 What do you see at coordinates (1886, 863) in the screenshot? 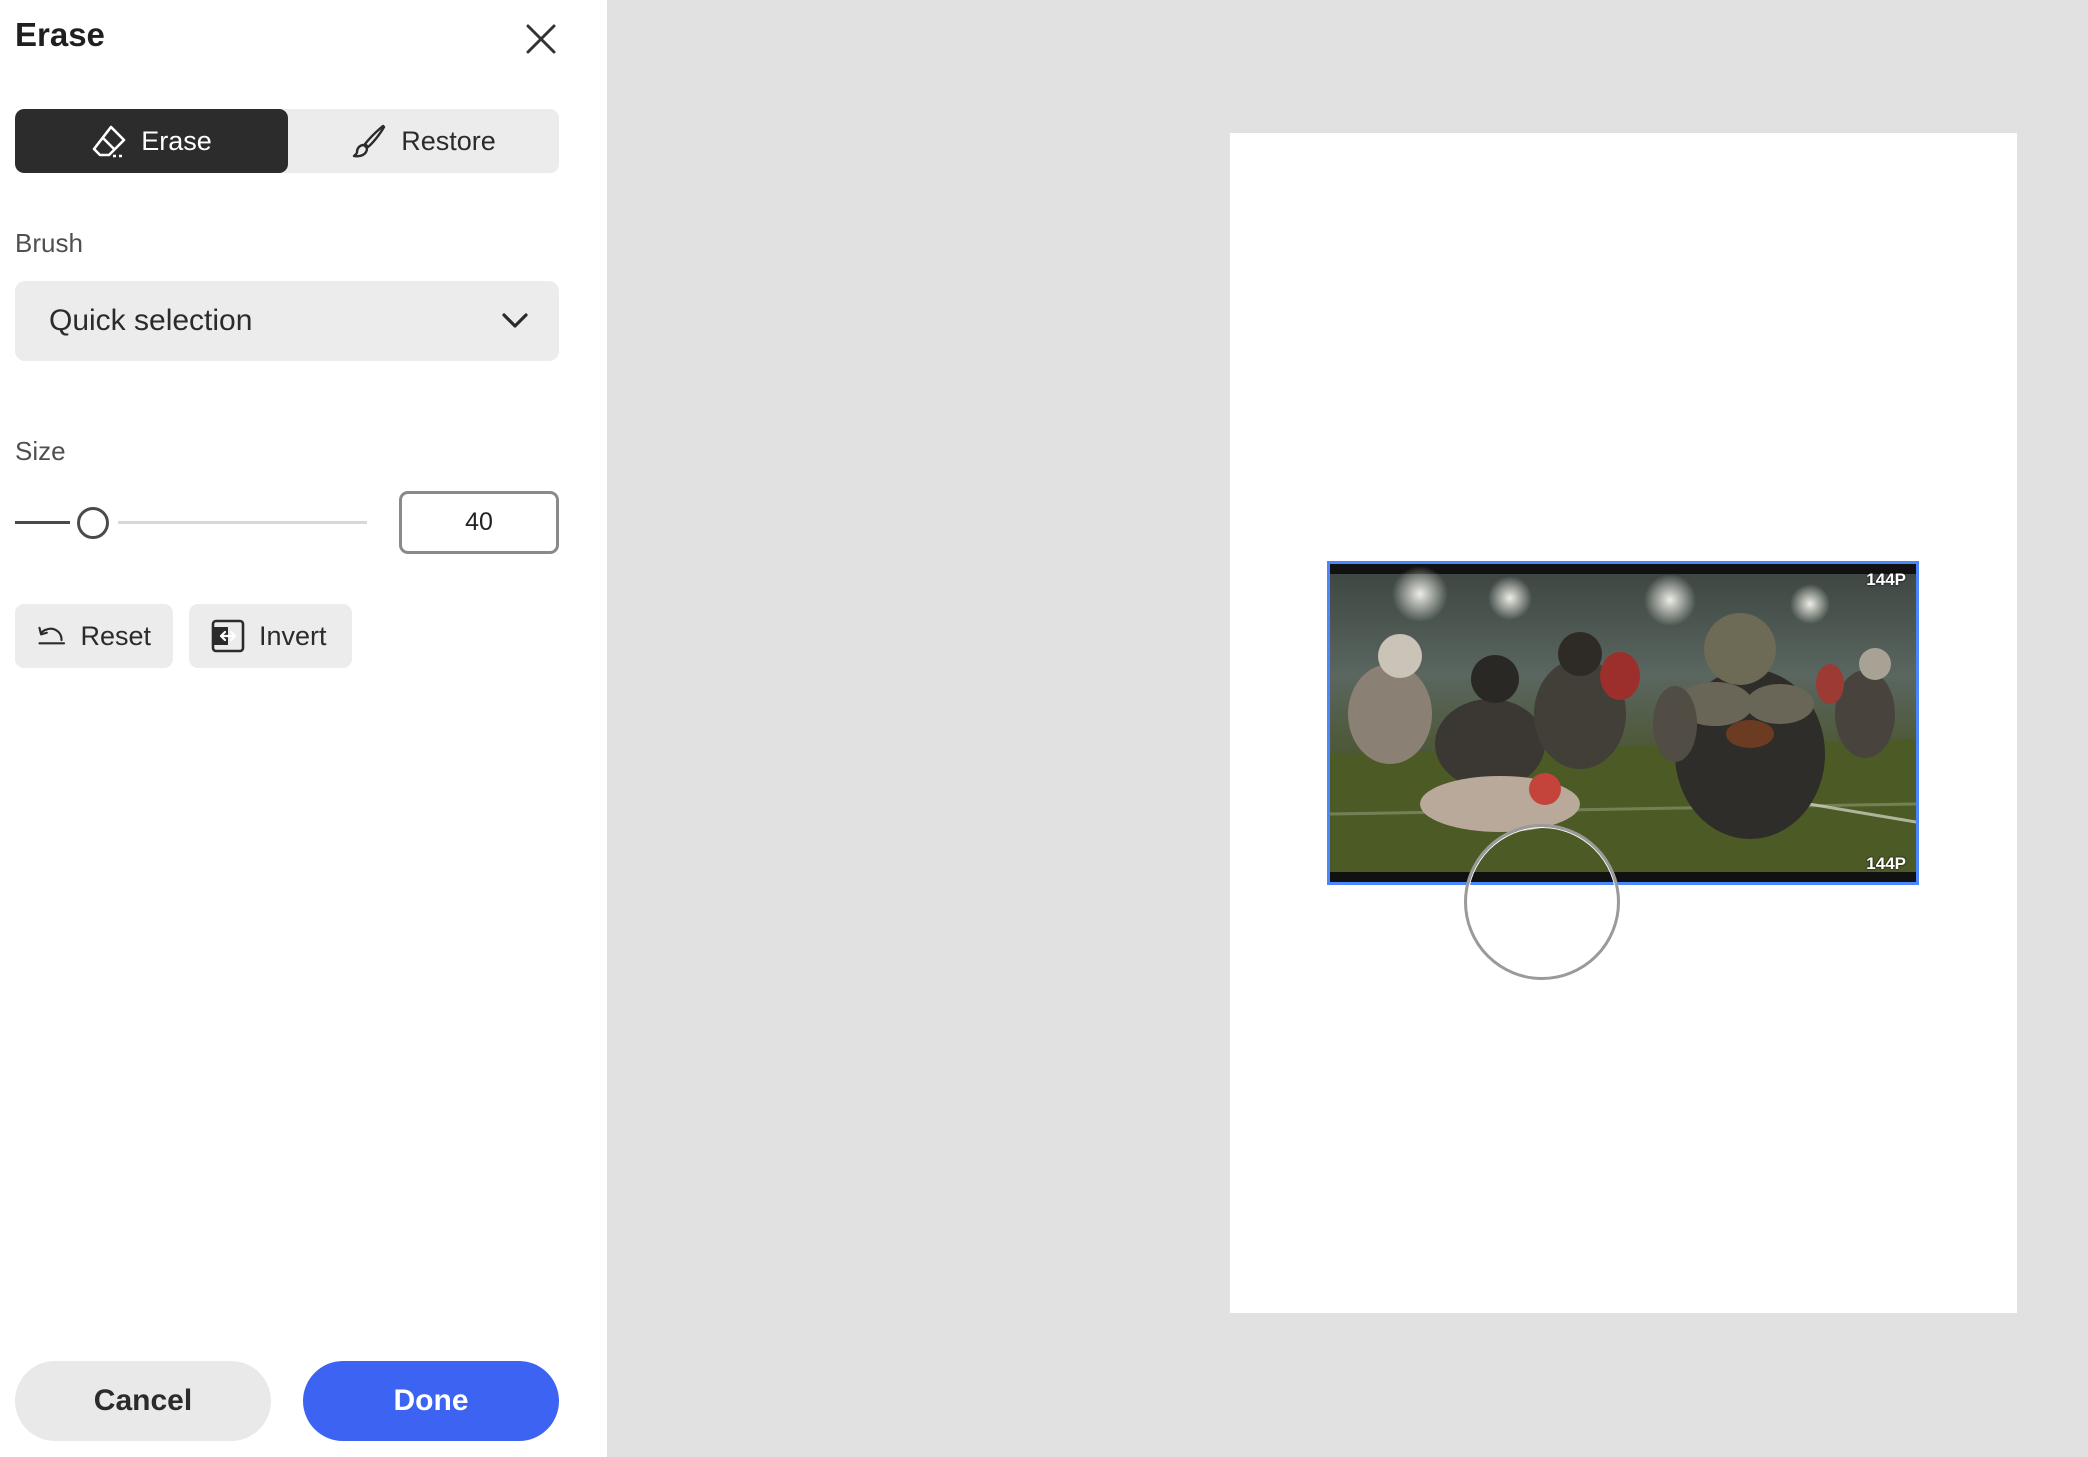
I see `resolution-badge-bottom: 144P` at bounding box center [1886, 863].